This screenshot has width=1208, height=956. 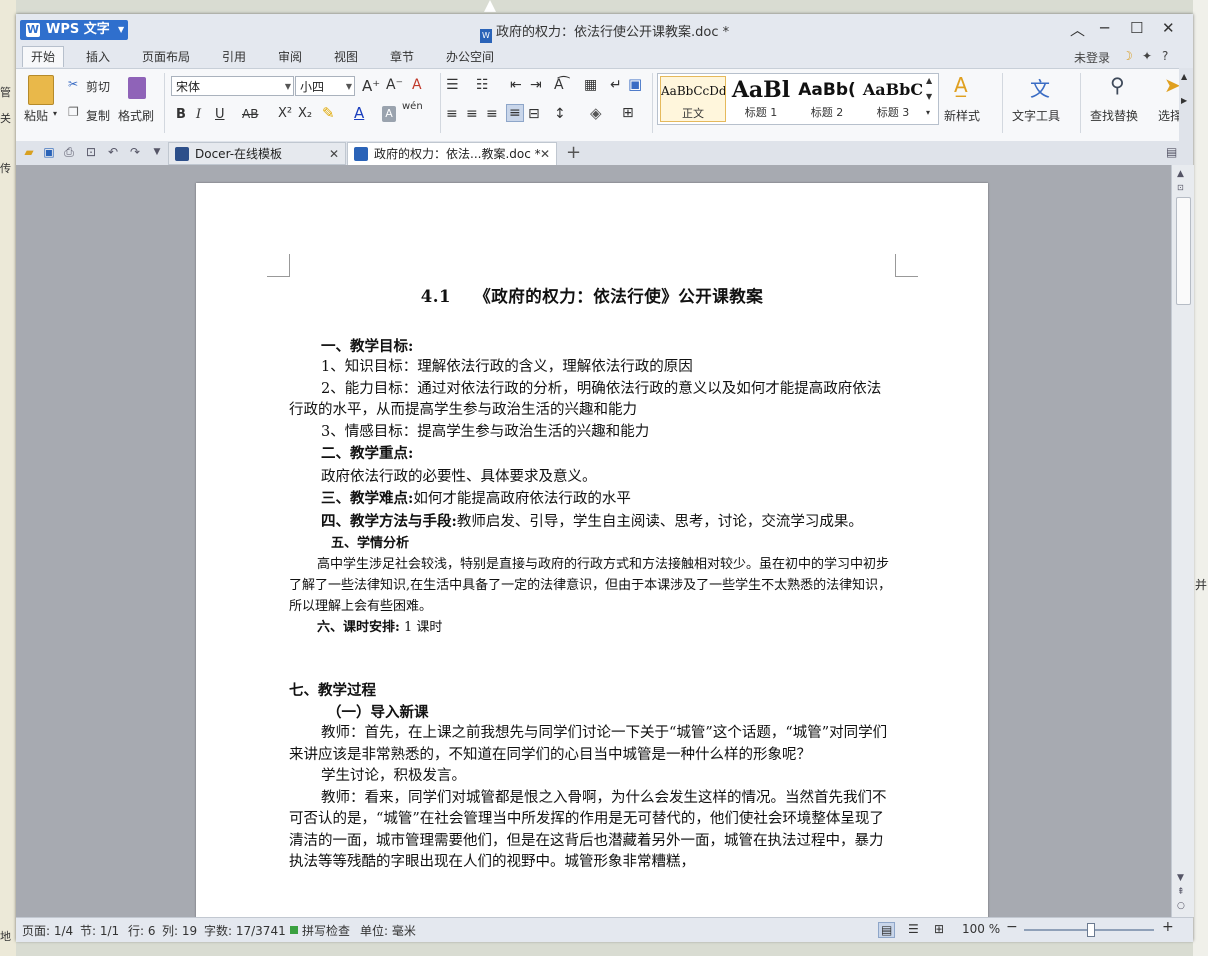 I want to click on zoom-in-icon: +, so click(x=1168, y=927).